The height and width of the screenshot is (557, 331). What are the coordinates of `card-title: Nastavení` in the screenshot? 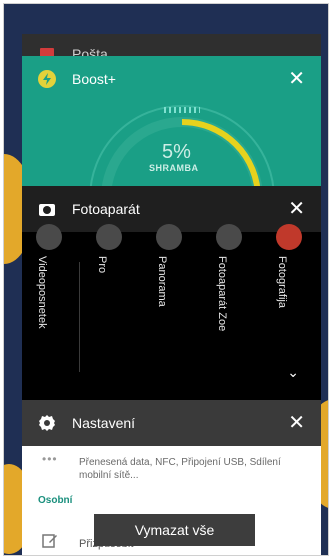 It's located at (104, 423).